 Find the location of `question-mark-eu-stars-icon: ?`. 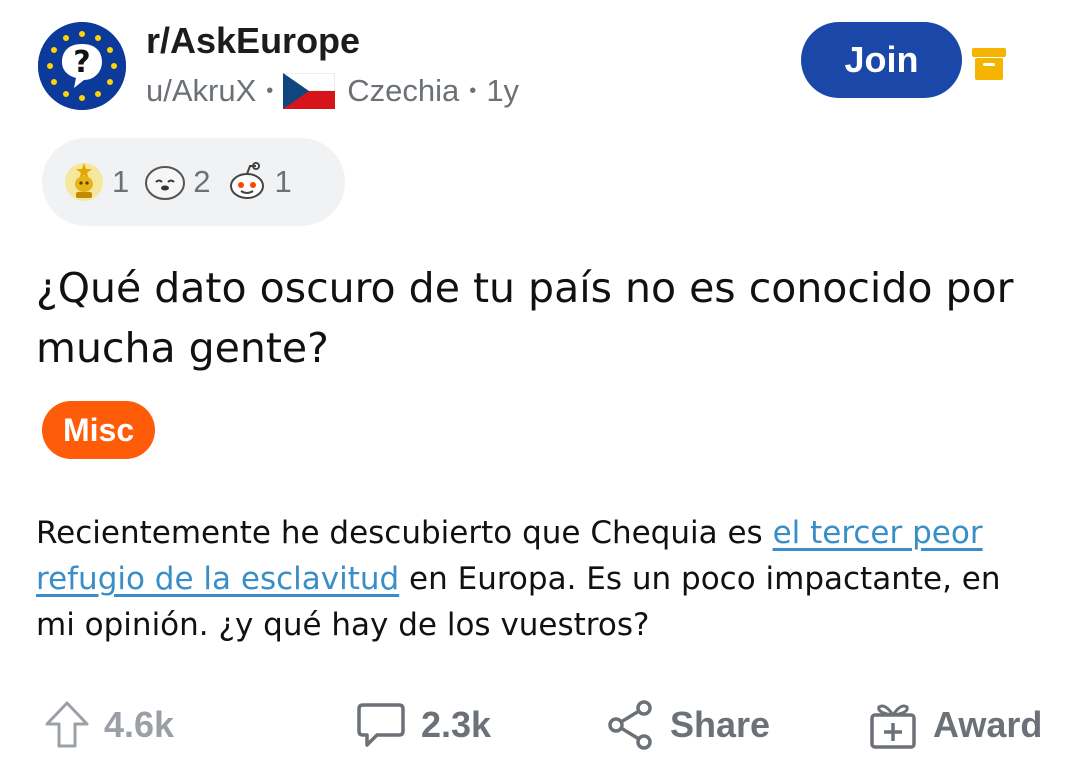

question-mark-eu-stars-icon: ? is located at coordinates (82, 66).